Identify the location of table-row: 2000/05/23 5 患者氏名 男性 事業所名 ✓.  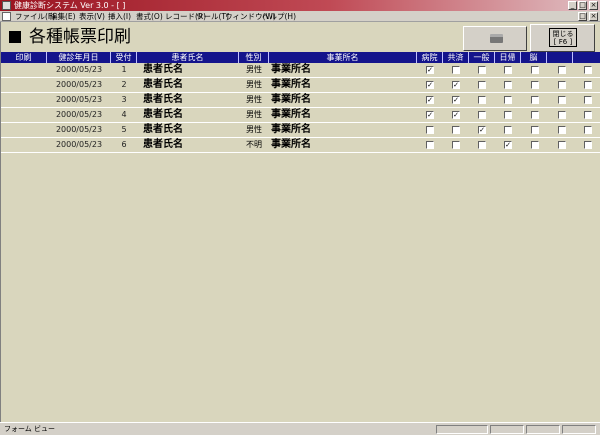
(300, 130).